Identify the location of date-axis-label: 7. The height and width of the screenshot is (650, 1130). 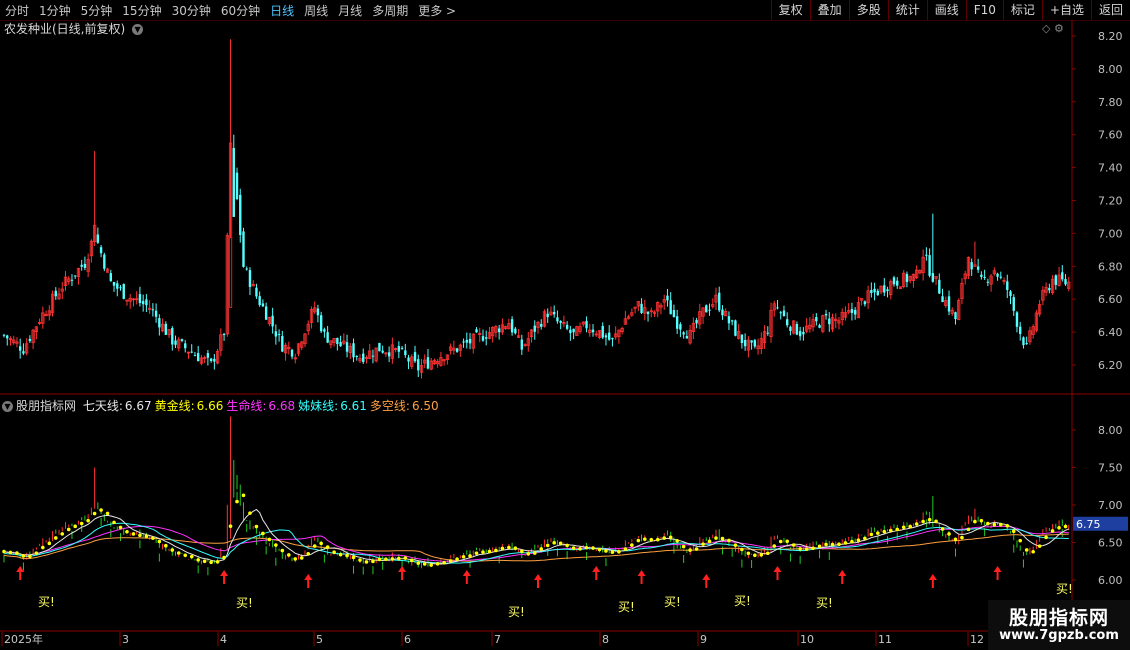
(497, 639).